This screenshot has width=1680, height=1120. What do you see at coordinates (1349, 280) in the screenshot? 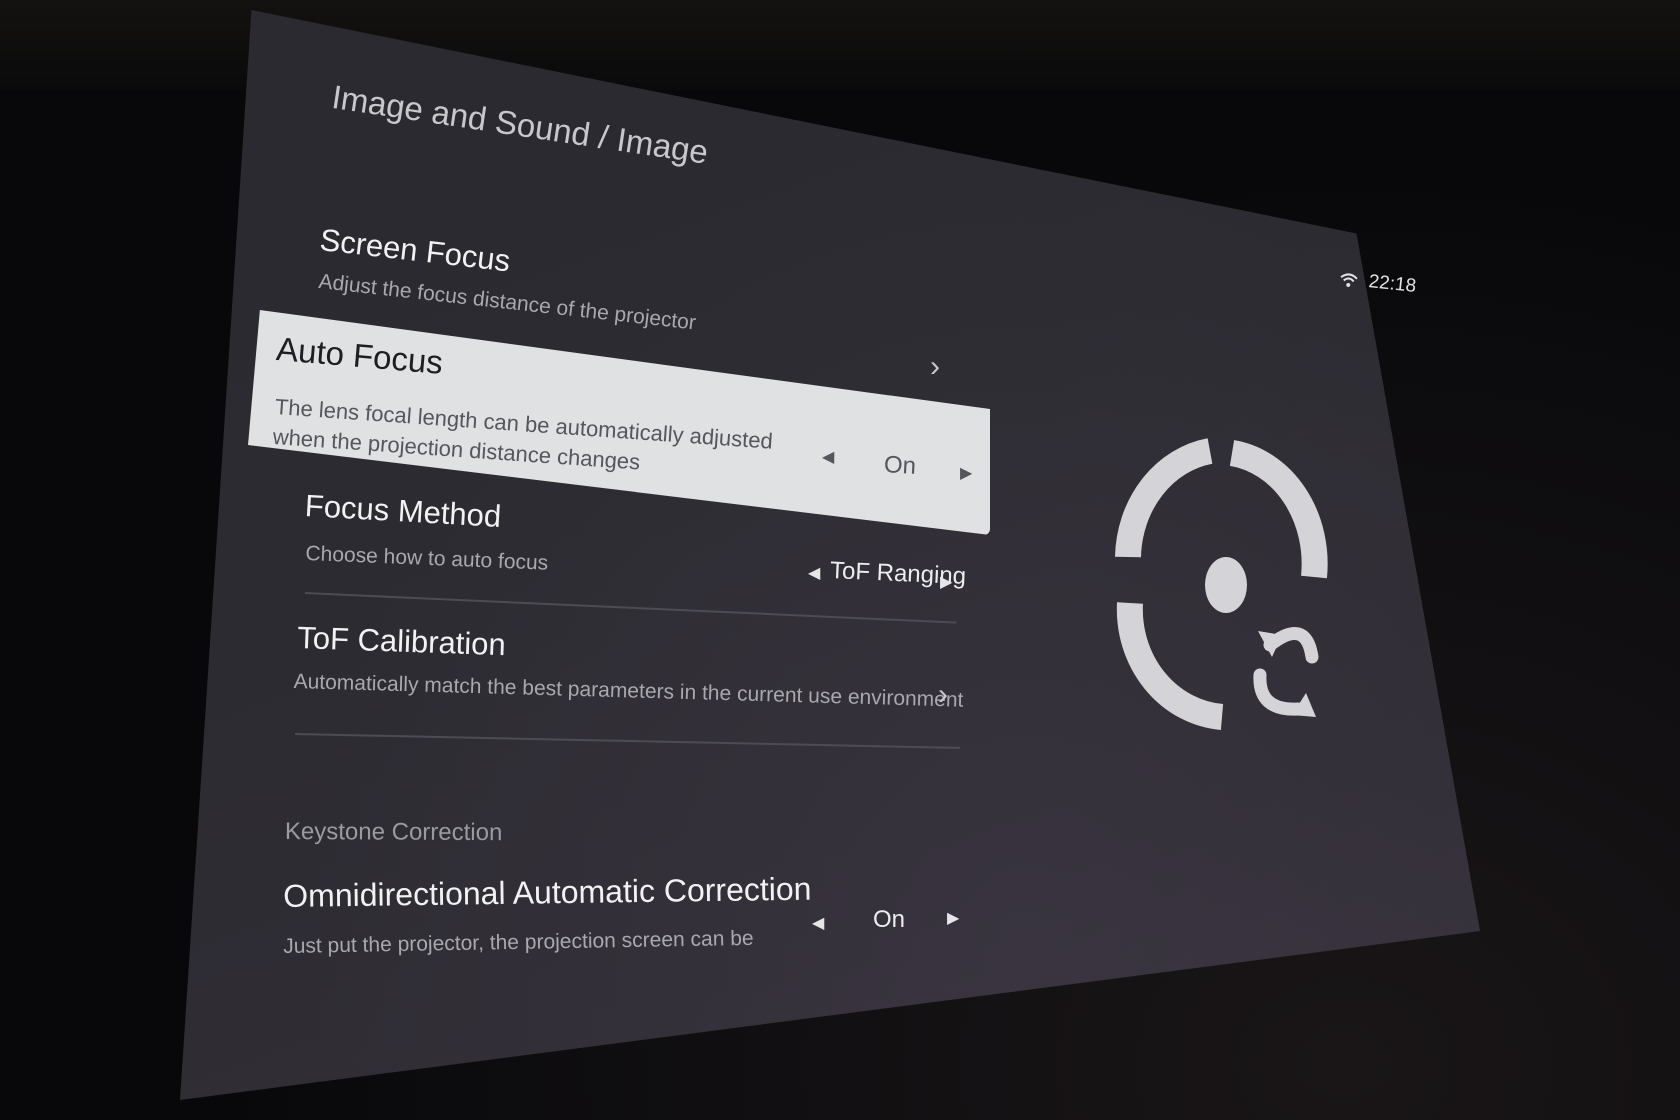
I see `wifi-icon` at bounding box center [1349, 280].